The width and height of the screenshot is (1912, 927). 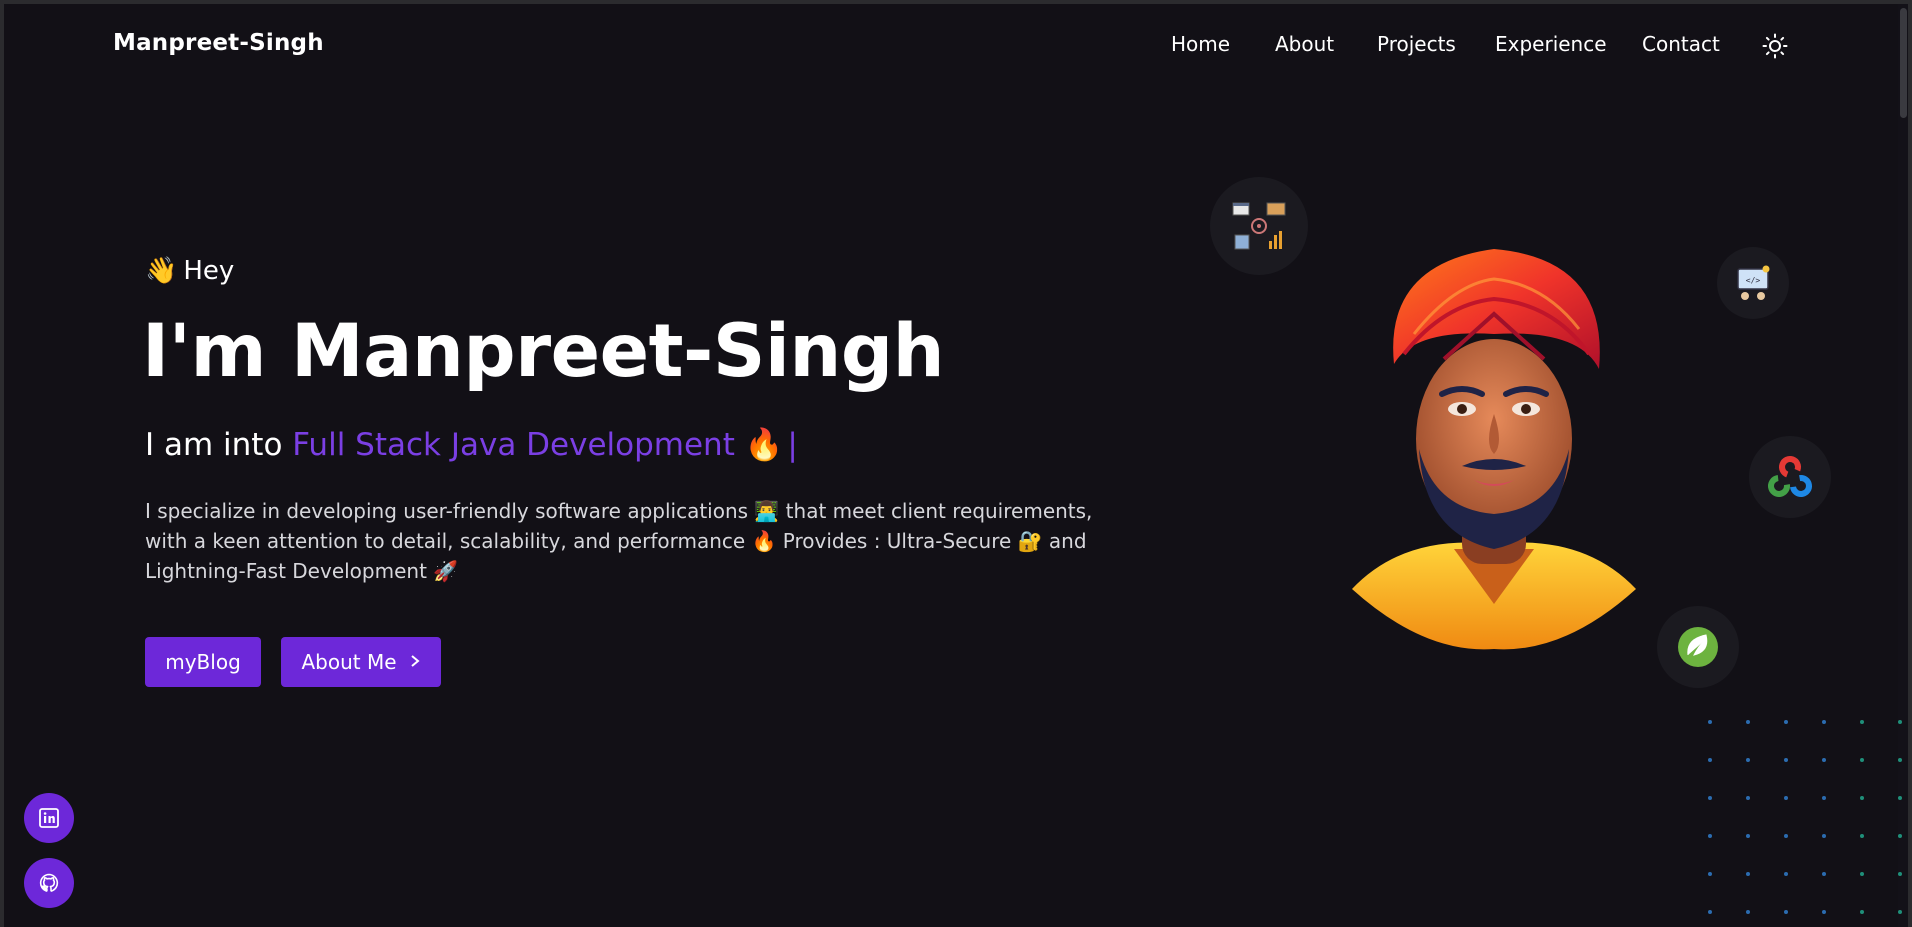 I want to click on myblog-button-label: myBlog, so click(x=203, y=662).